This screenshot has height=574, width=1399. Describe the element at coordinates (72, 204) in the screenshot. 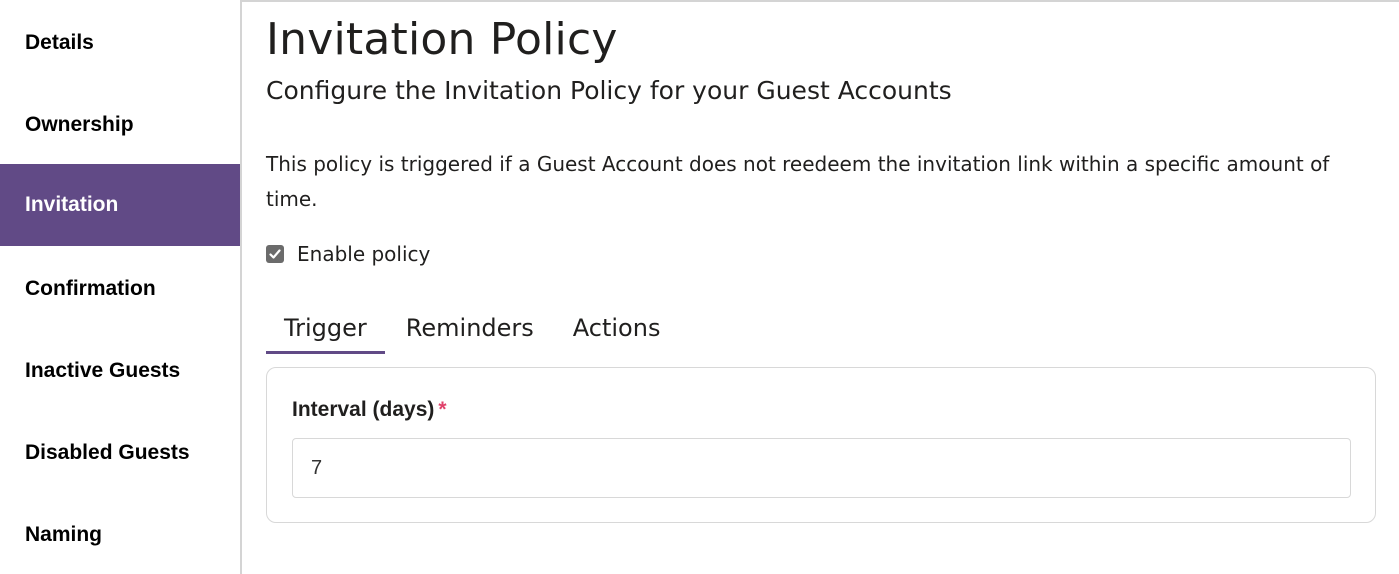

I see `sidebar-item-label: Invitation` at that location.